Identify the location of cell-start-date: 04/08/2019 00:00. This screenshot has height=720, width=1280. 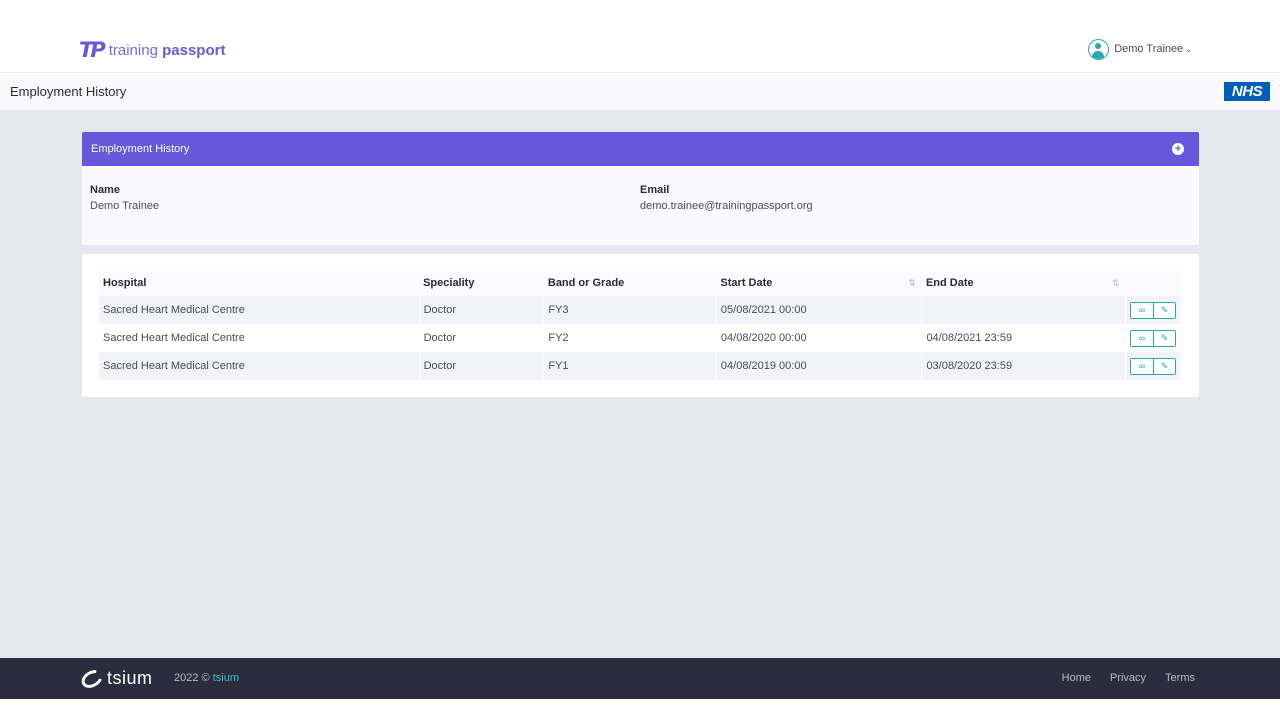
(819, 366).